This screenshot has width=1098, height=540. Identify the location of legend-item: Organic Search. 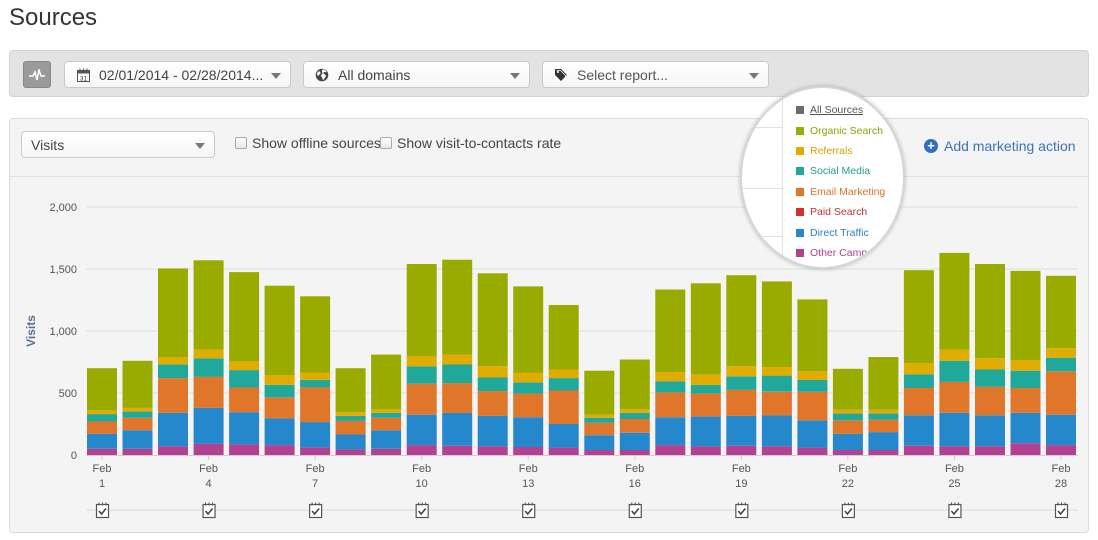
(844, 130).